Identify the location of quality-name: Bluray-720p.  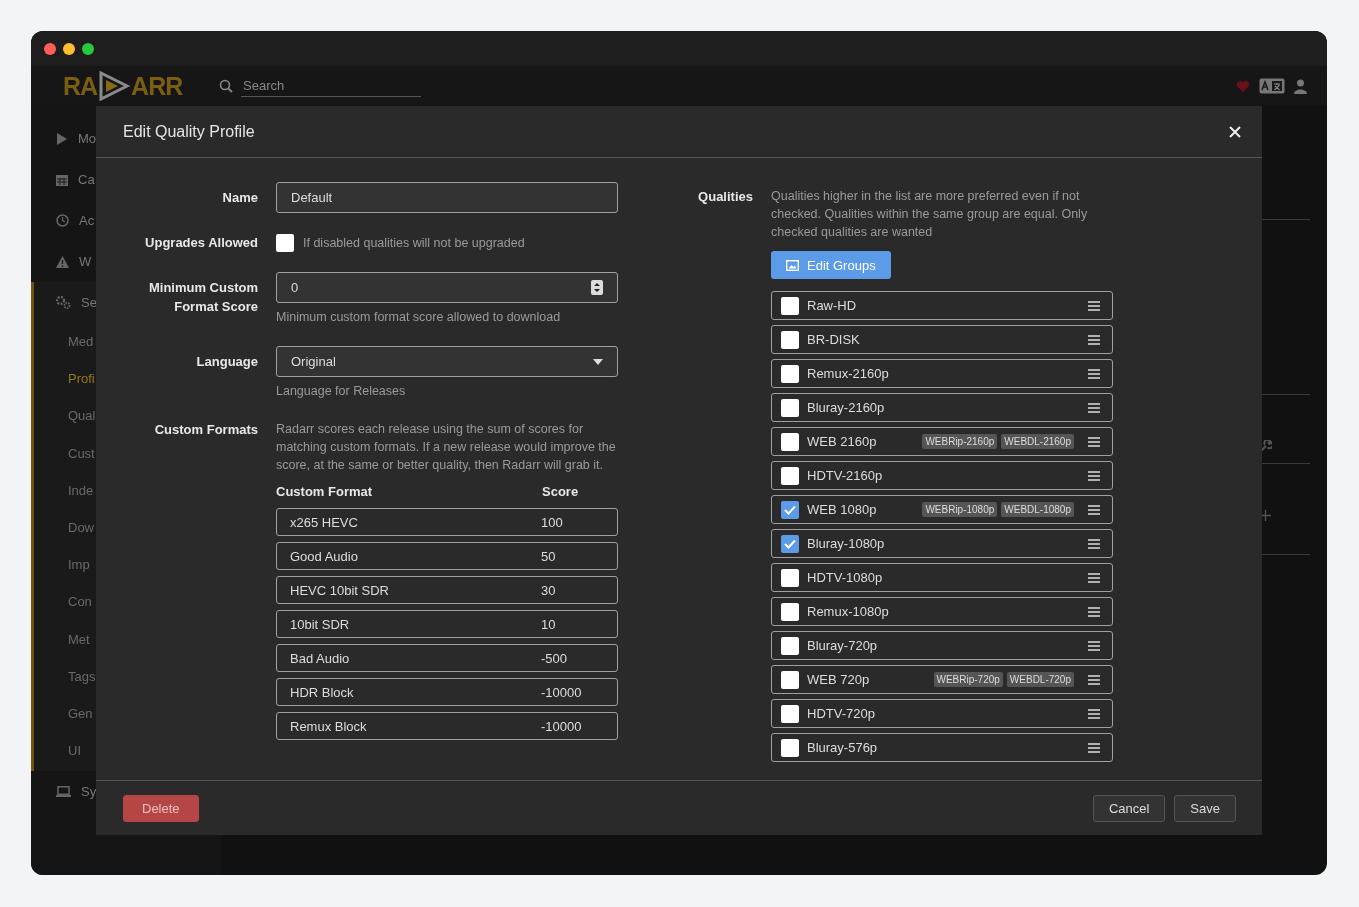
(843, 645).